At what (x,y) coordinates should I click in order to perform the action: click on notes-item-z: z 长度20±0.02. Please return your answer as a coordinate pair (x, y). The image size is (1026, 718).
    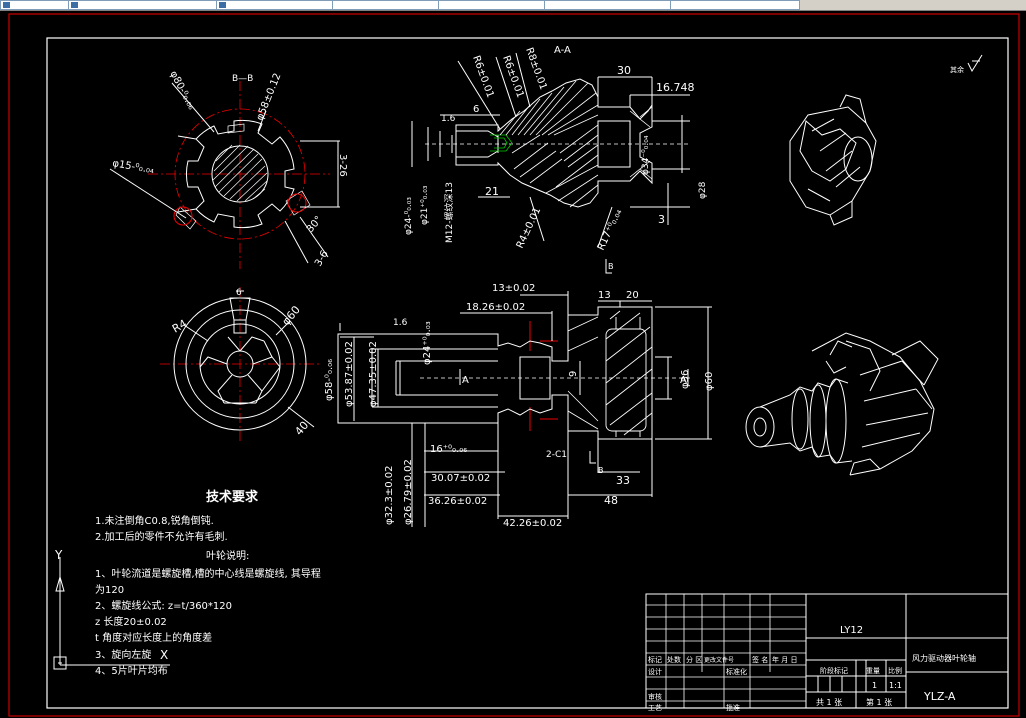
    Looking at the image, I should click on (131, 621).